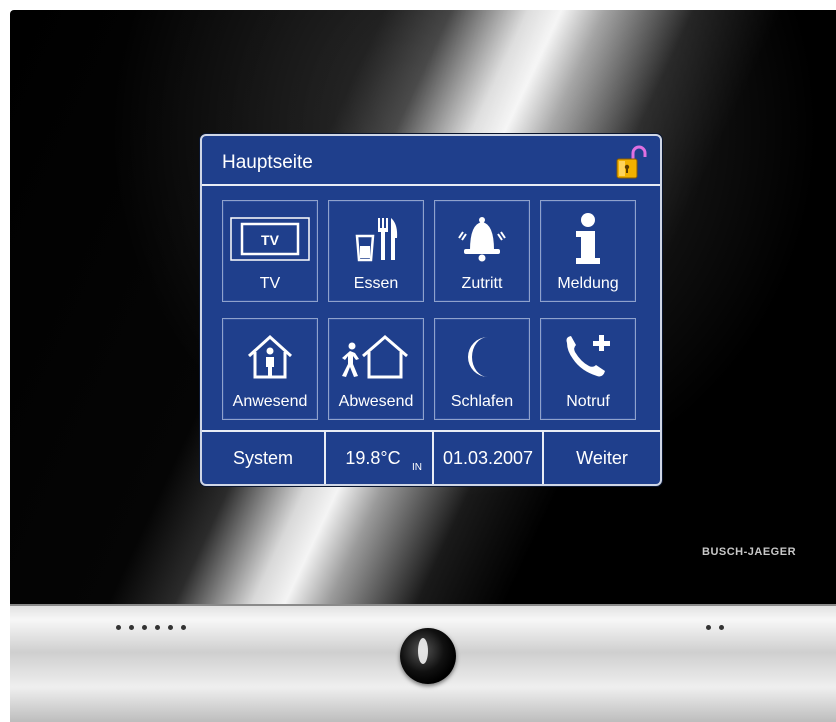  Describe the element at coordinates (588, 283) in the screenshot. I see `tile-label: Meldung` at that location.